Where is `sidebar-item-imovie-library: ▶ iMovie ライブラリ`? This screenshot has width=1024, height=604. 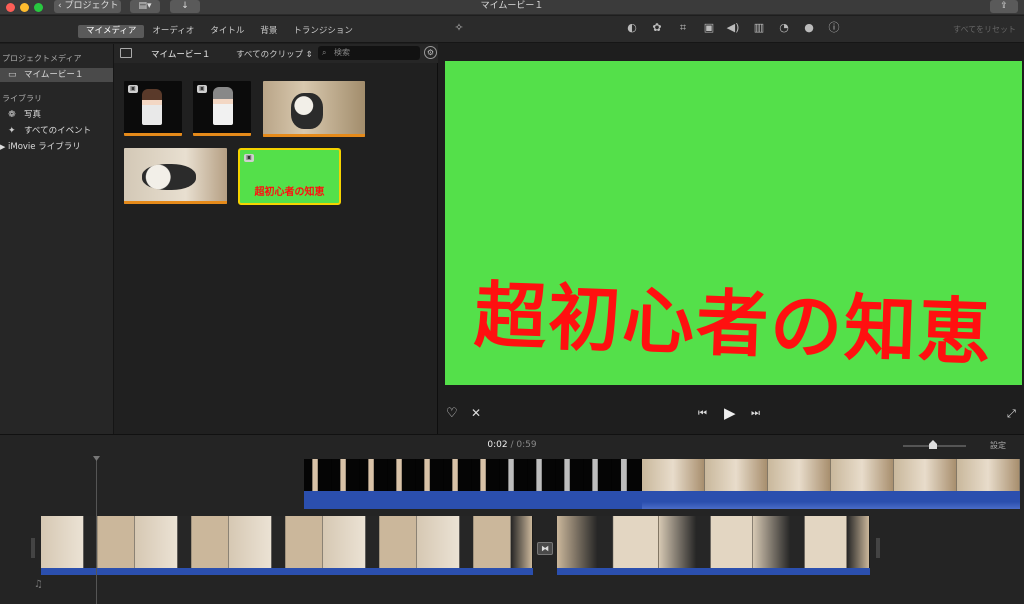
sidebar-item-imovie-library: ▶ iMovie ライブラリ is located at coordinates (56, 147).